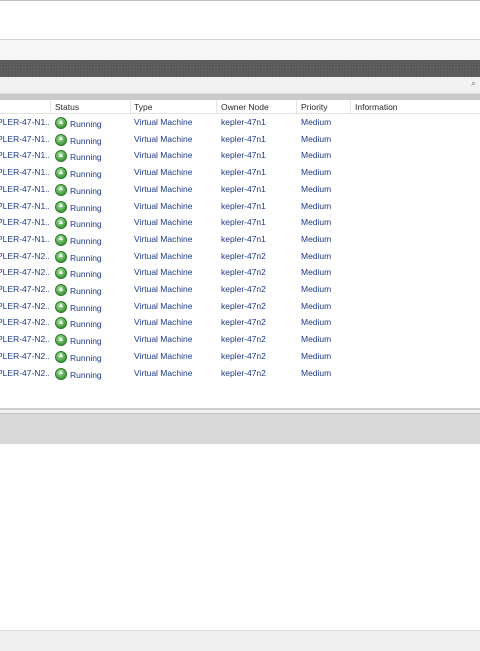 The width and height of the screenshot is (480, 651). What do you see at coordinates (143, 107) in the screenshot?
I see `column-header-type: Type` at bounding box center [143, 107].